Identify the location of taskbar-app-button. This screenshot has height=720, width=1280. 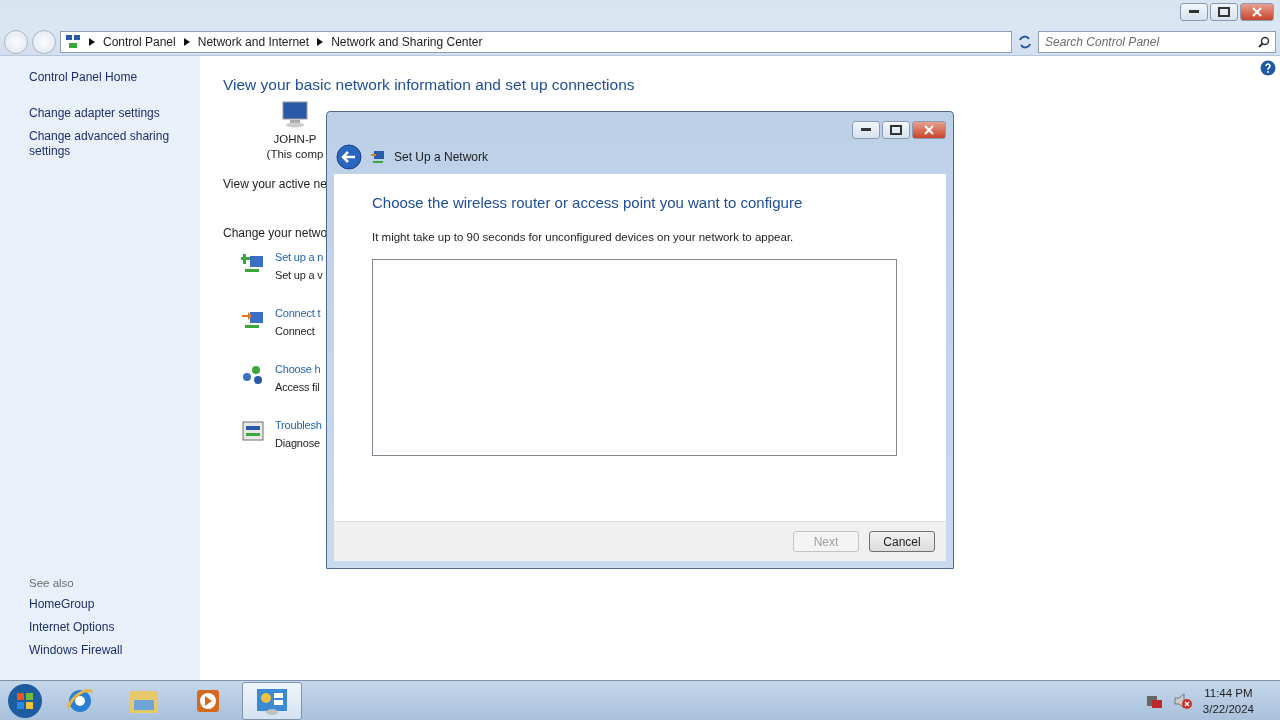
(272, 700).